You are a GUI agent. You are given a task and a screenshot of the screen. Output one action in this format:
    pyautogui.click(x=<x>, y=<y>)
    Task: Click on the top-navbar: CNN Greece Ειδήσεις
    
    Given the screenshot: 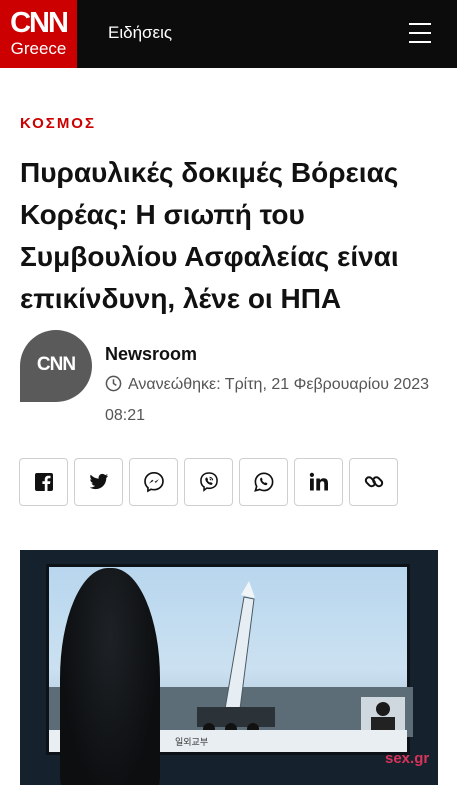 What is the action you would take?
    pyautogui.click(x=228, y=34)
    